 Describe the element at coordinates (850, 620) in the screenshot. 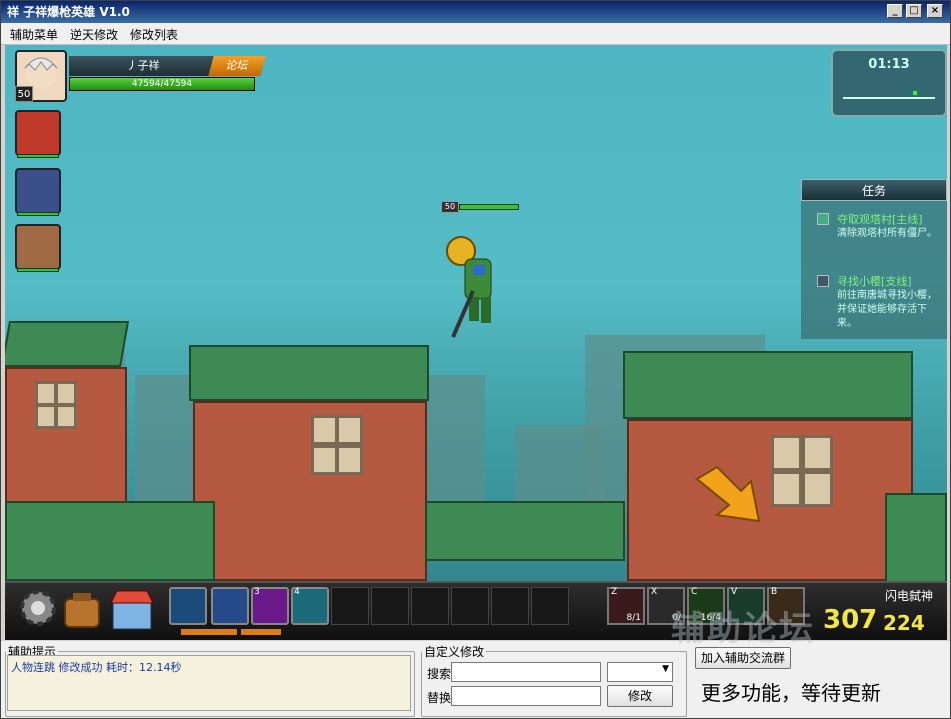

I see `ammo-count: 307` at that location.